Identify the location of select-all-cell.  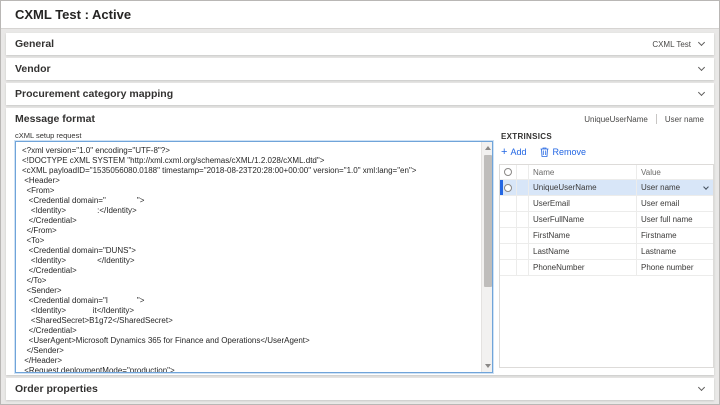
(508, 172).